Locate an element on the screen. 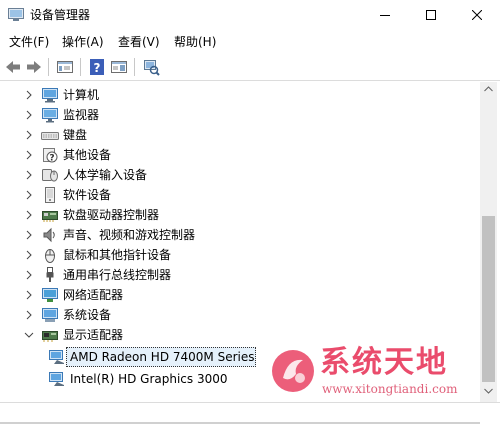  properties-icon is located at coordinates (65, 67).